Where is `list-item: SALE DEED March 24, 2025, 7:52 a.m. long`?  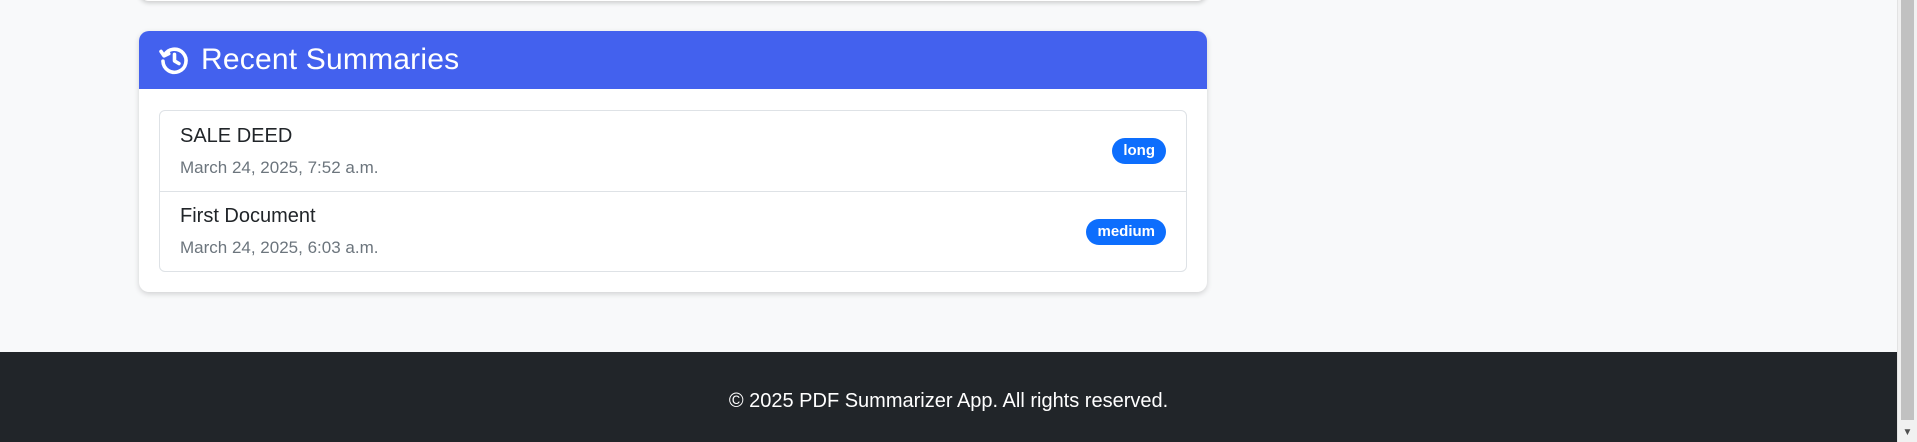
list-item: SALE DEED March 24, 2025, 7:52 a.m. long is located at coordinates (673, 151).